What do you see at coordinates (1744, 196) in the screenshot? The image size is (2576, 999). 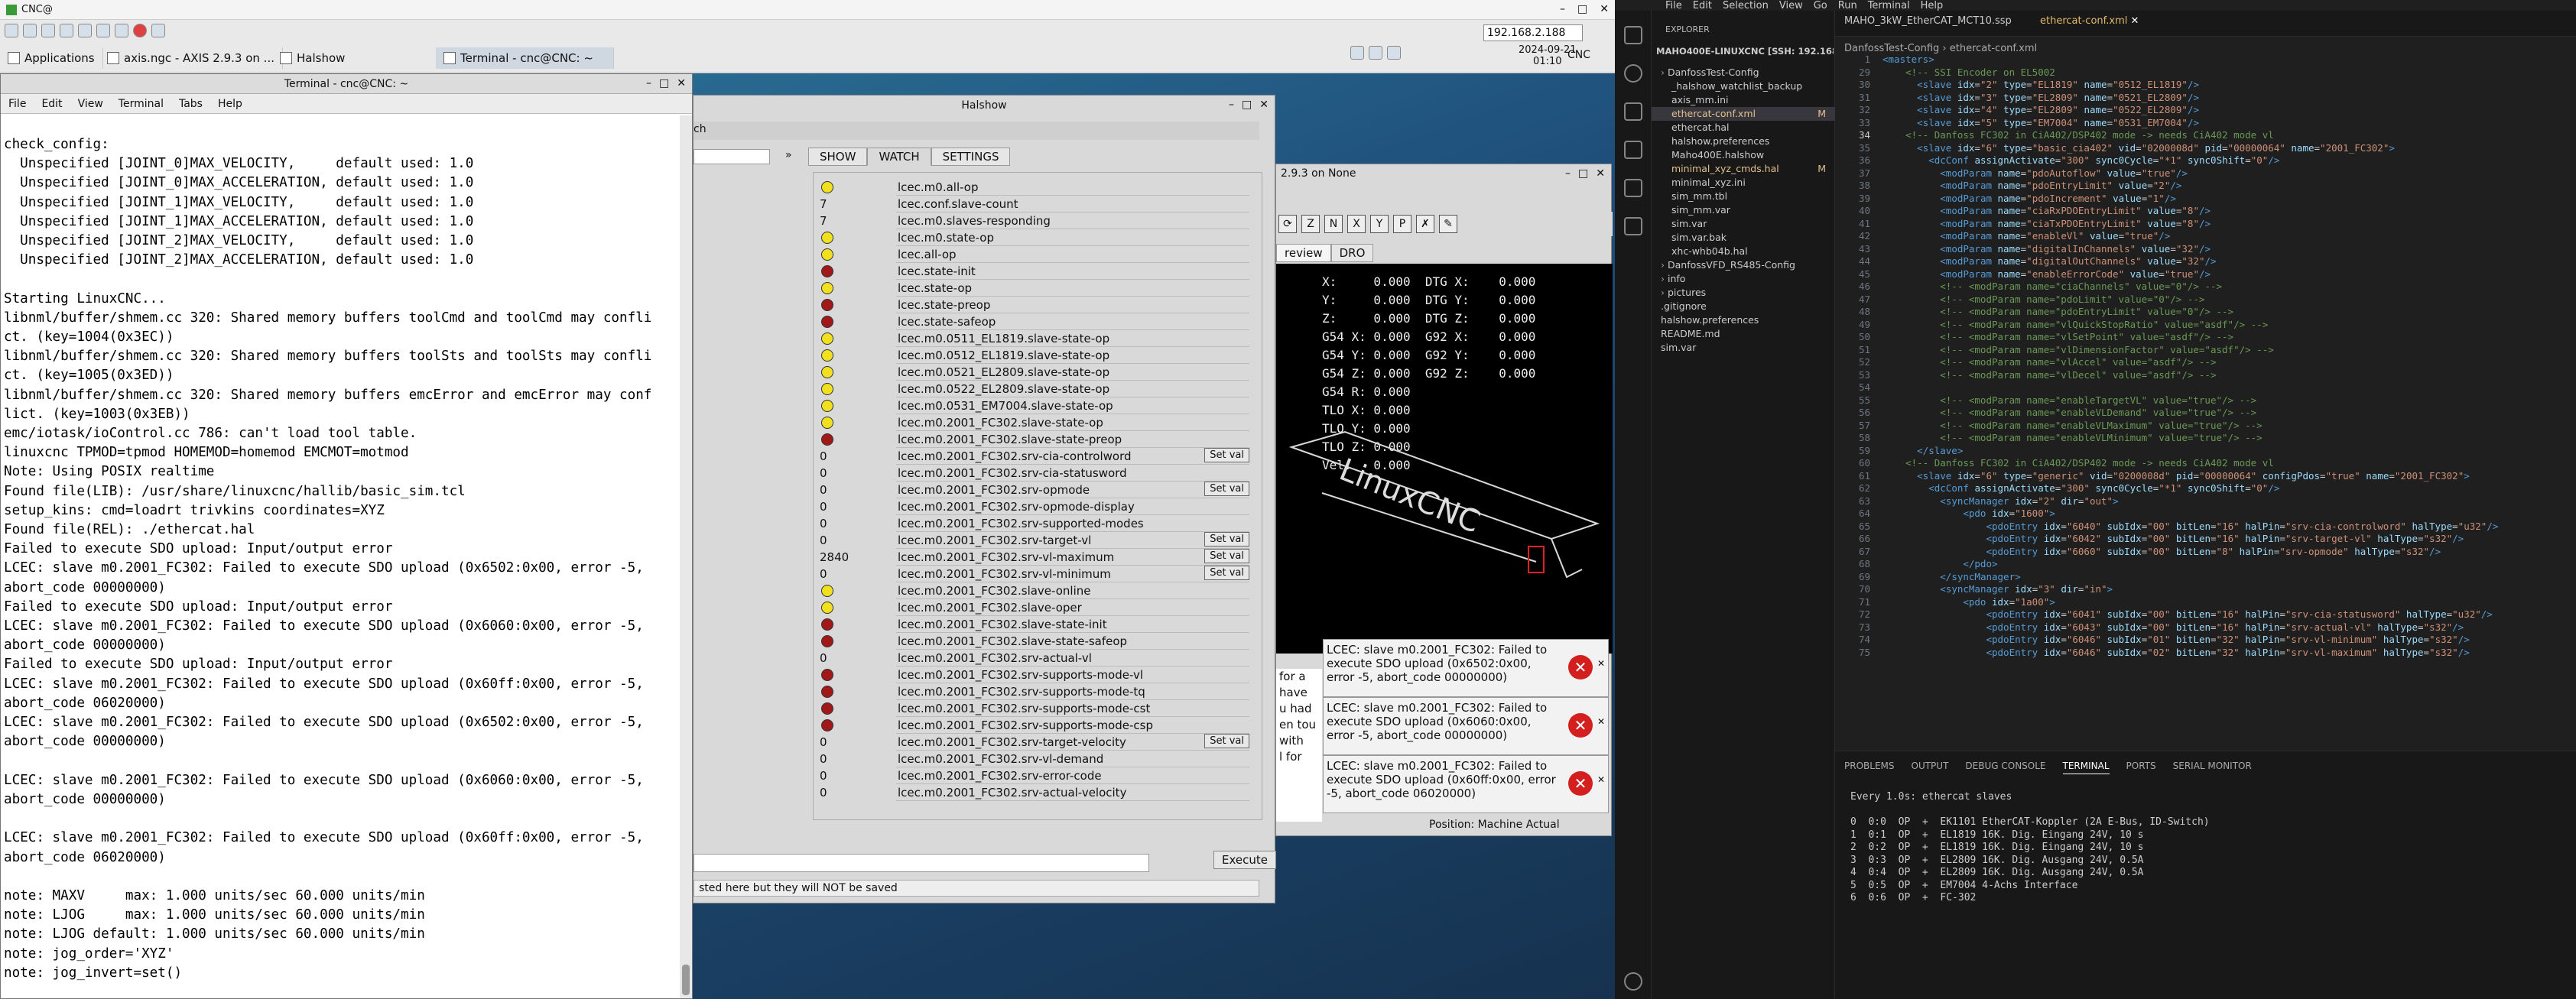 I see `file-item: sim_mm.tbl` at bounding box center [1744, 196].